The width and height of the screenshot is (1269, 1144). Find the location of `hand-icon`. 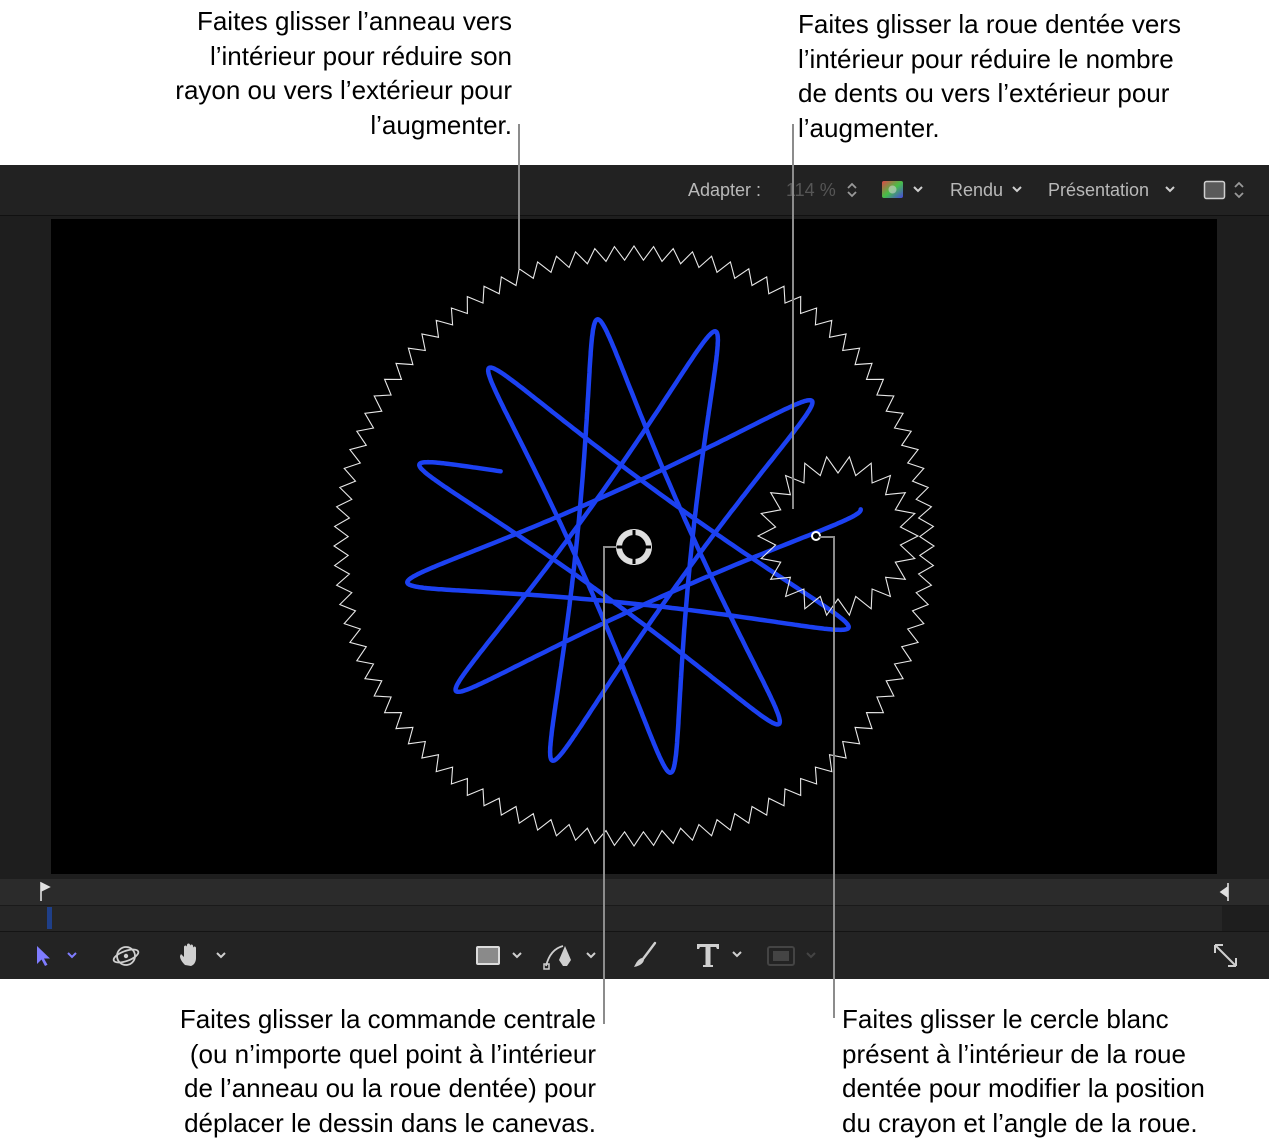

hand-icon is located at coordinates (203, 956).